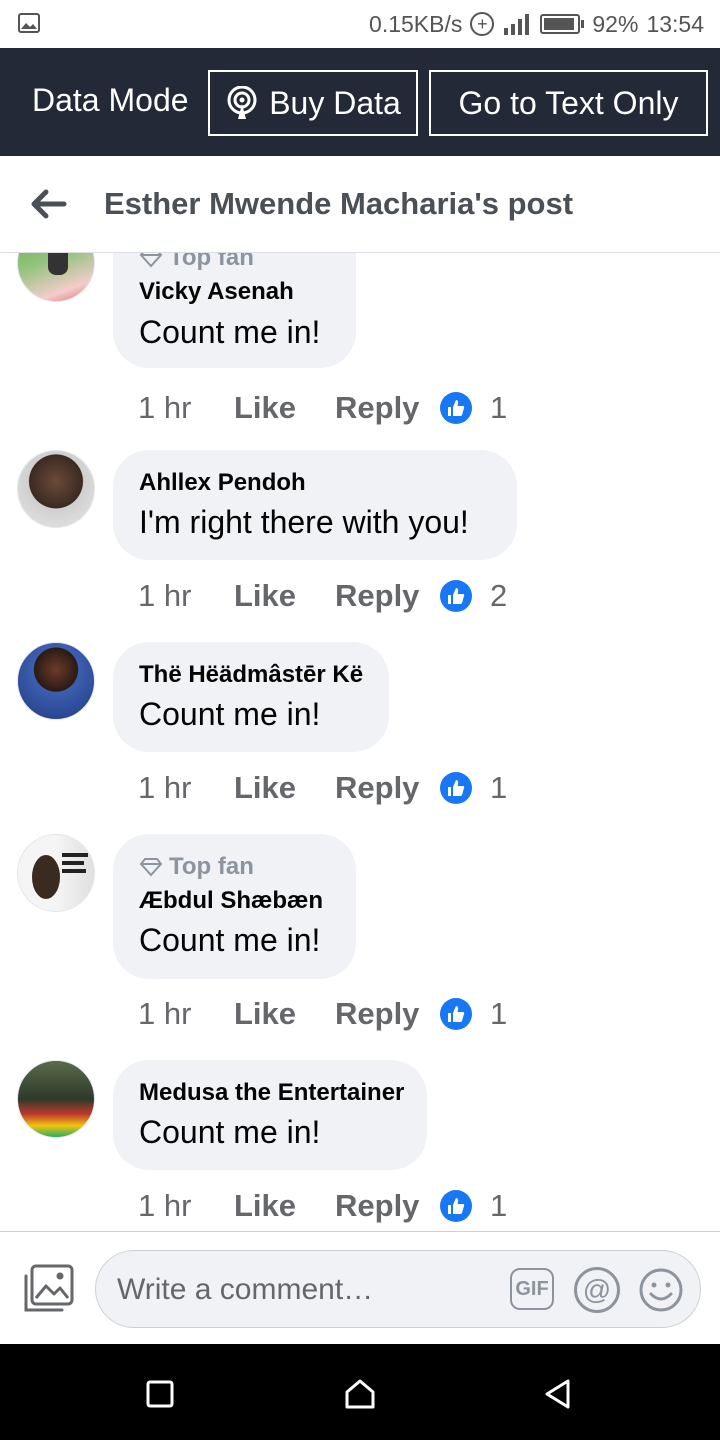 The height and width of the screenshot is (1440, 720). Describe the element at coordinates (271, 1093) in the screenshot. I see `comment-author: Medusa the Entertainer` at that location.